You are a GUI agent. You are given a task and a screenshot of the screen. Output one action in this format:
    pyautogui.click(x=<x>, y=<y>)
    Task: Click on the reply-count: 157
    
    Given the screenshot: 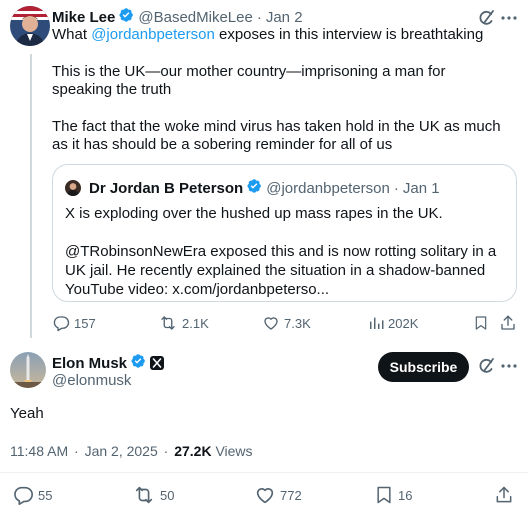 What is the action you would take?
    pyautogui.click(x=85, y=323)
    